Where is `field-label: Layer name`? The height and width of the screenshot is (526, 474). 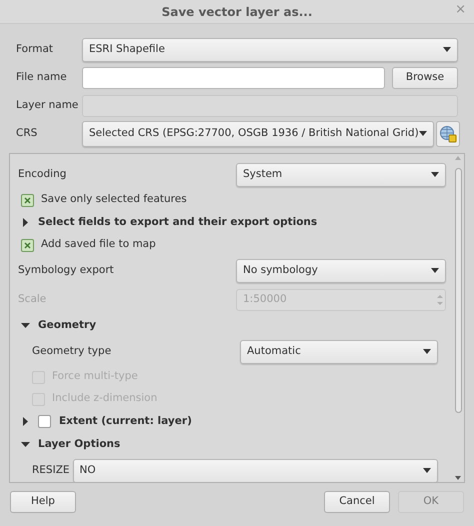
field-label: Layer name is located at coordinates (48, 105).